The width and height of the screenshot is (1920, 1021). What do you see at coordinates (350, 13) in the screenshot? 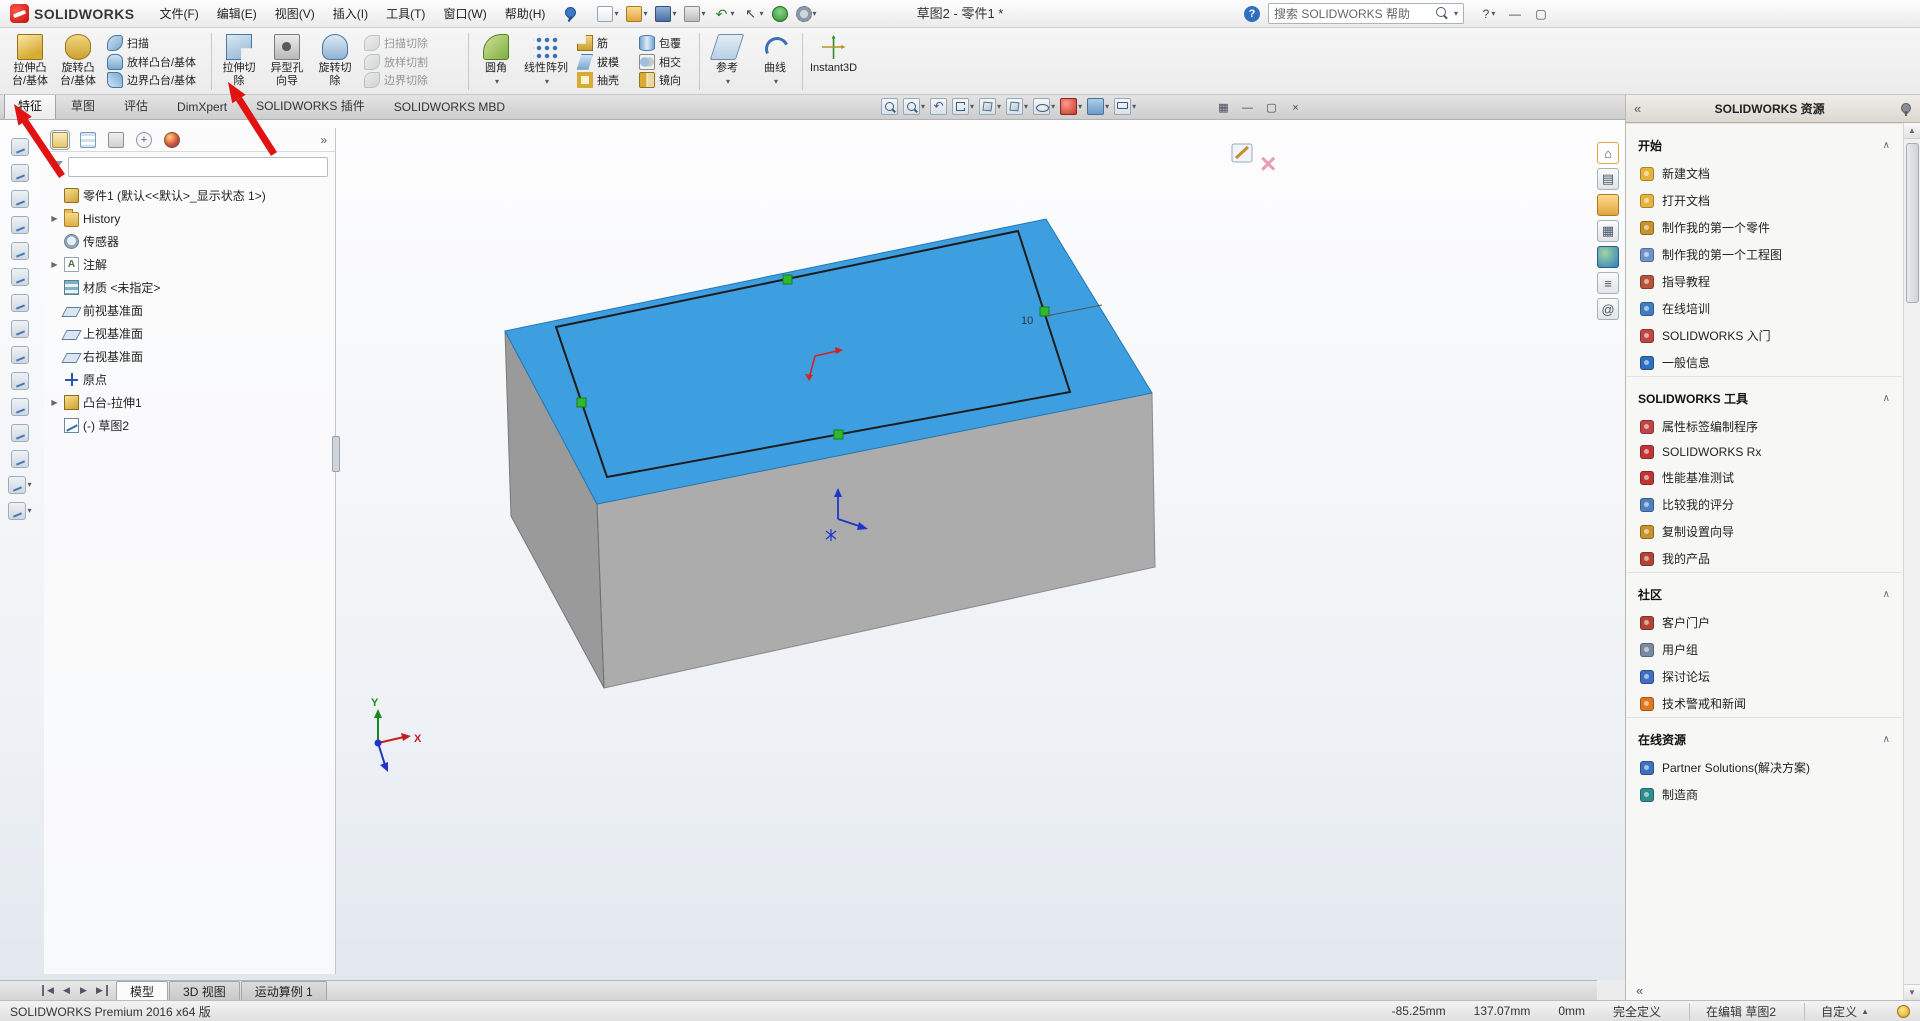
I see `menu-item: 插入(I)` at bounding box center [350, 13].